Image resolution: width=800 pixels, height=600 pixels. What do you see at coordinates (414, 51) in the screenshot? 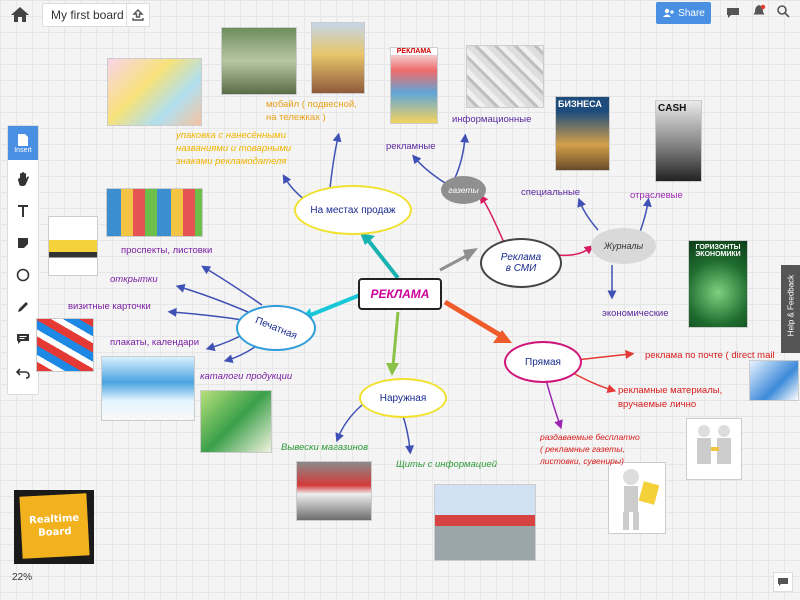
I see `reklama-paper-title: РЕКЛАМА` at bounding box center [414, 51].